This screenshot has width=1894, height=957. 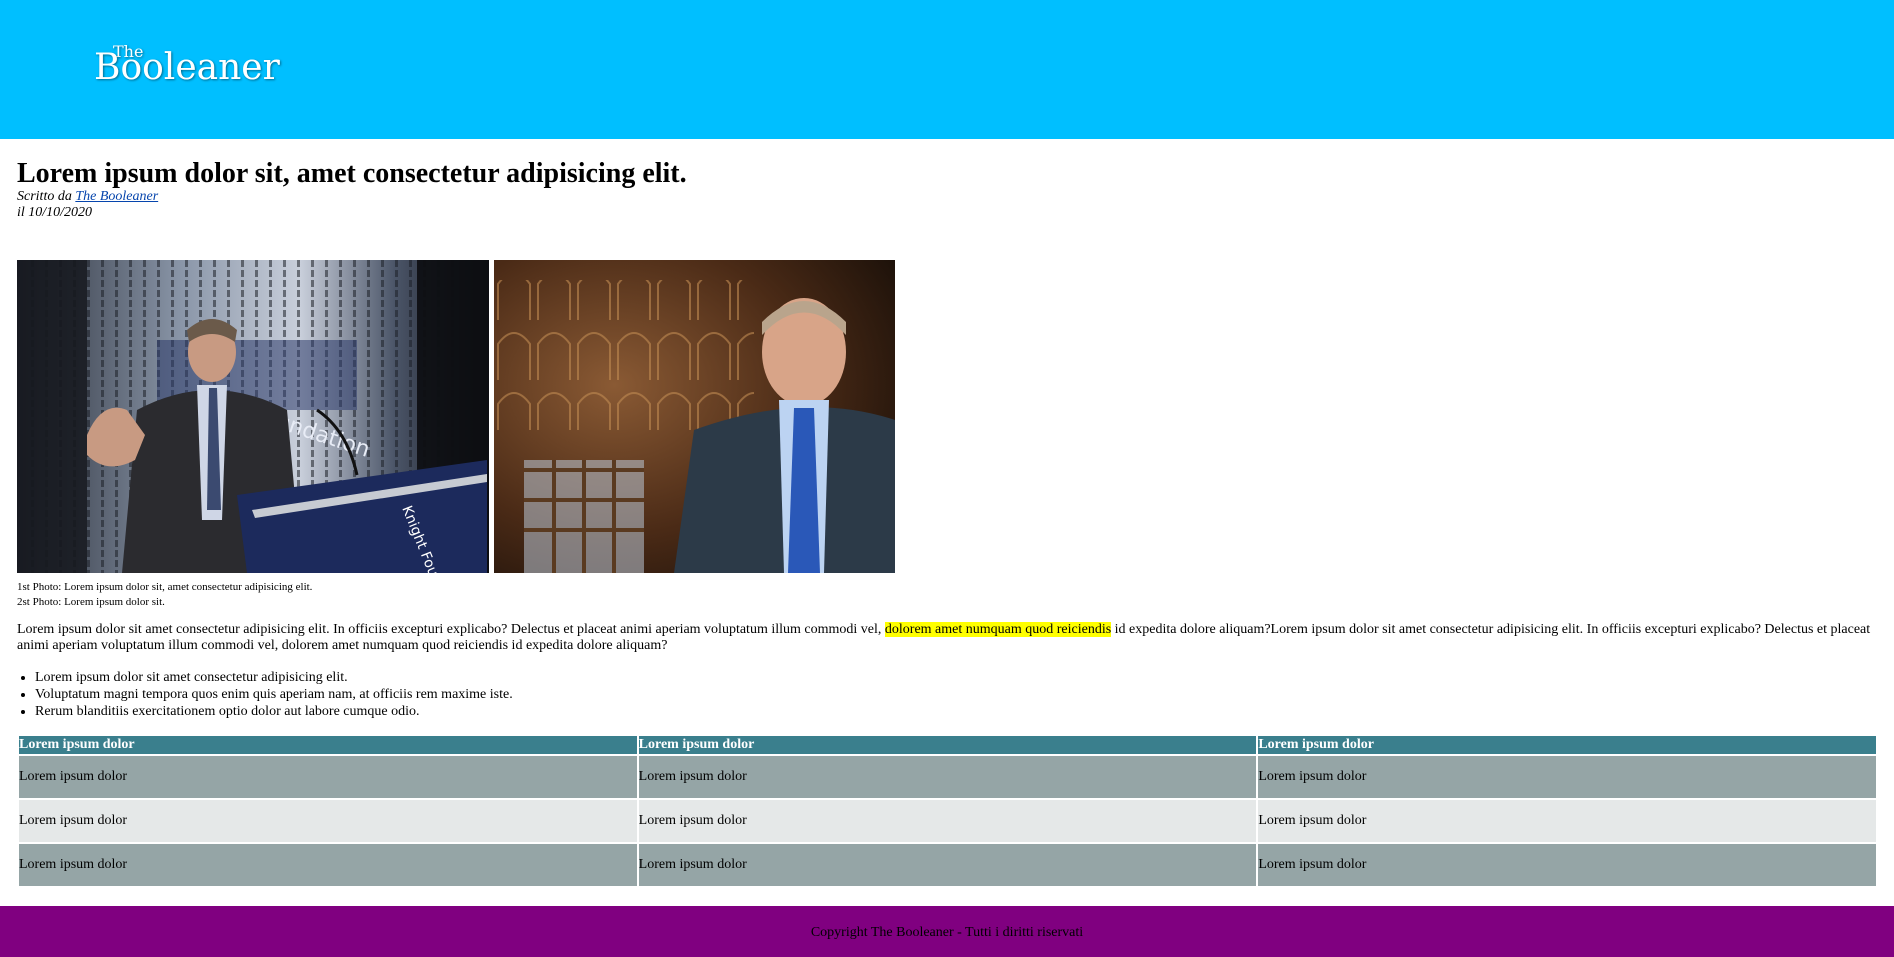 I want to click on article-date: il 10/10/2020, so click(x=55, y=212).